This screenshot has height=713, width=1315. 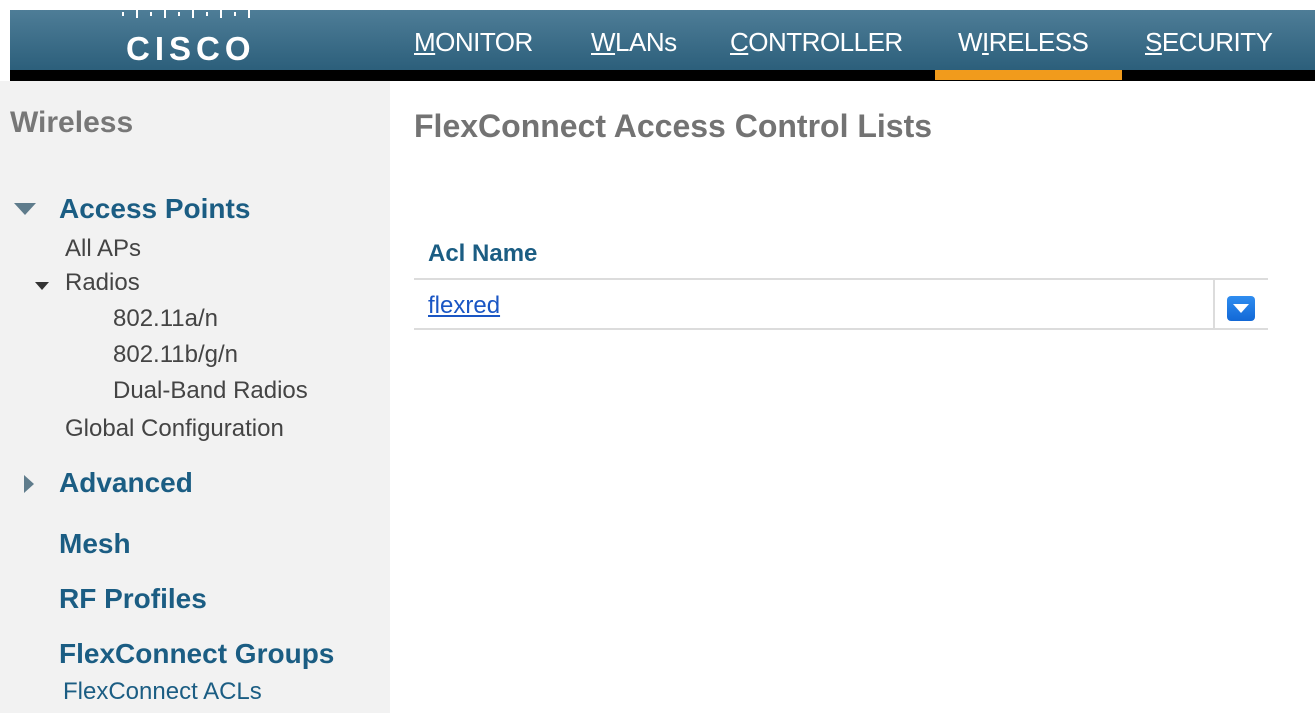 I want to click on row-actions-dropdown-button, so click(x=1241, y=308).